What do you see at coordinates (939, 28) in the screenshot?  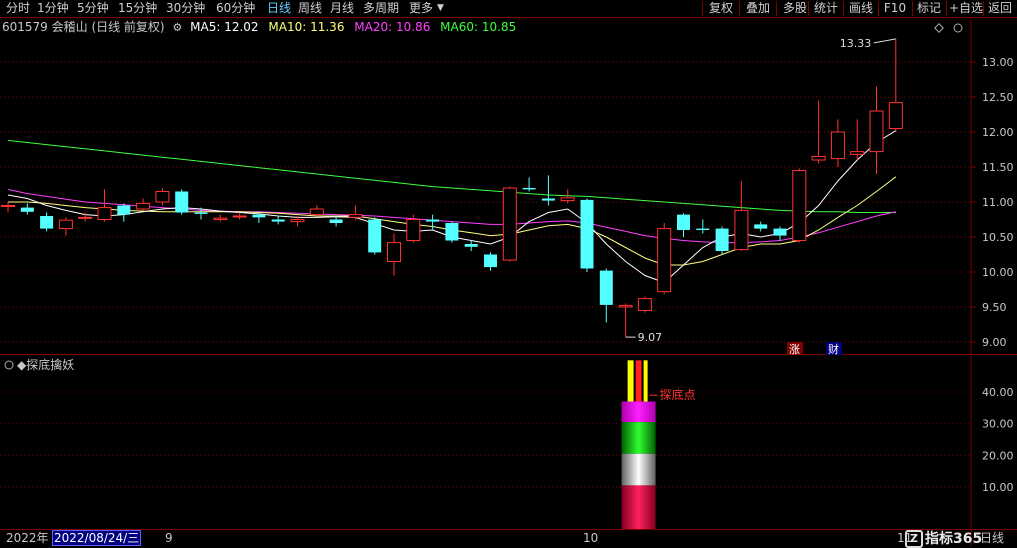 I see `diamond-icon` at bounding box center [939, 28].